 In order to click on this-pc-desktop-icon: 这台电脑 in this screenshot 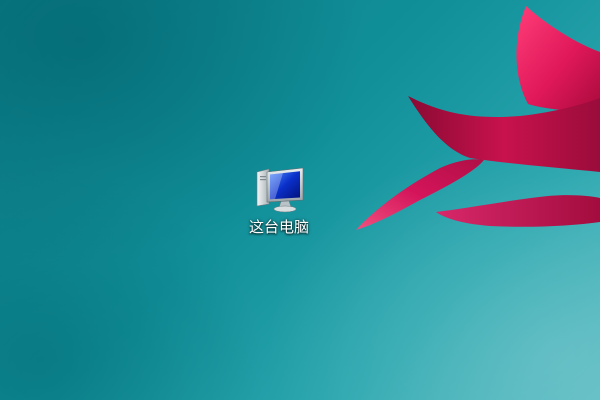, I will do `click(279, 205)`.